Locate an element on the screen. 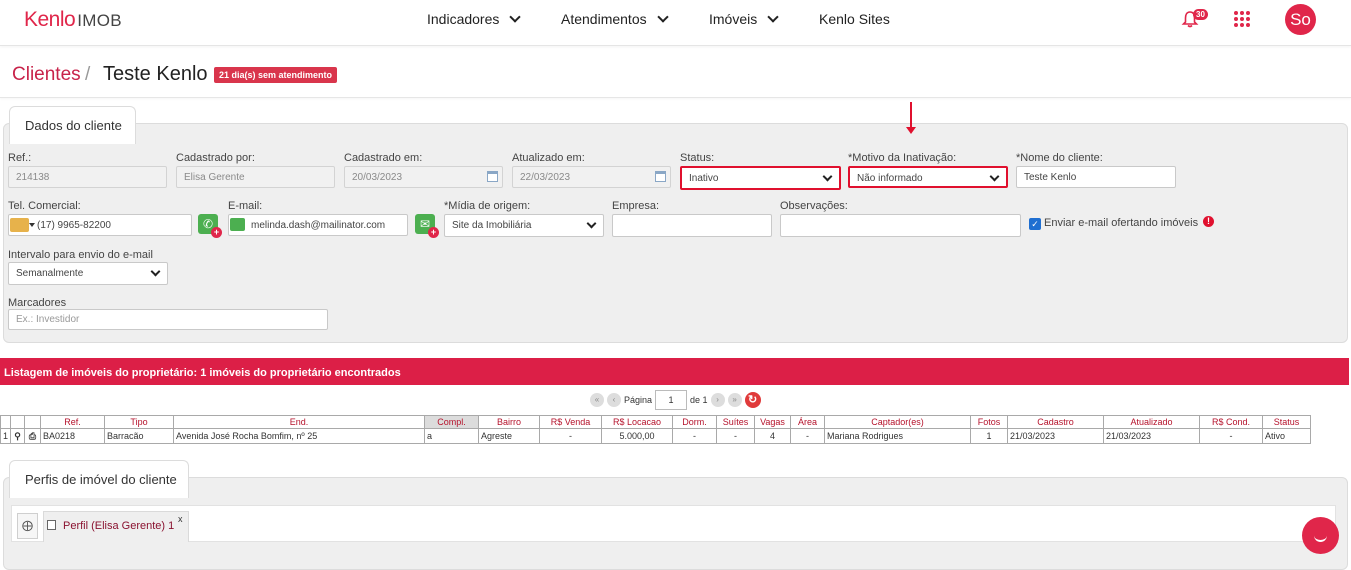 This screenshot has height=570, width=1351. cell-compl: a is located at coordinates (452, 436).